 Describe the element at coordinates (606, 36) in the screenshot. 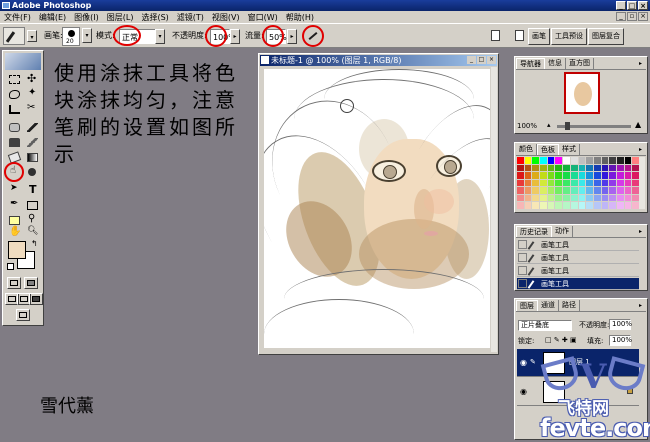

I see `palette-well-tab-layer-comps: 图层复合` at that location.